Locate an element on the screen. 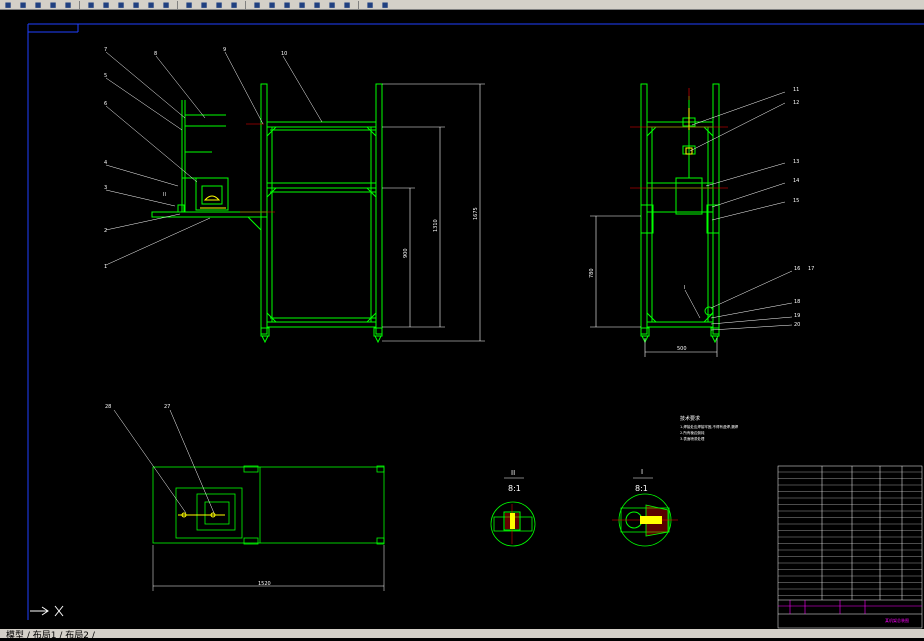 The height and width of the screenshot is (641, 924). callout-7: 7 is located at coordinates (105, 50).